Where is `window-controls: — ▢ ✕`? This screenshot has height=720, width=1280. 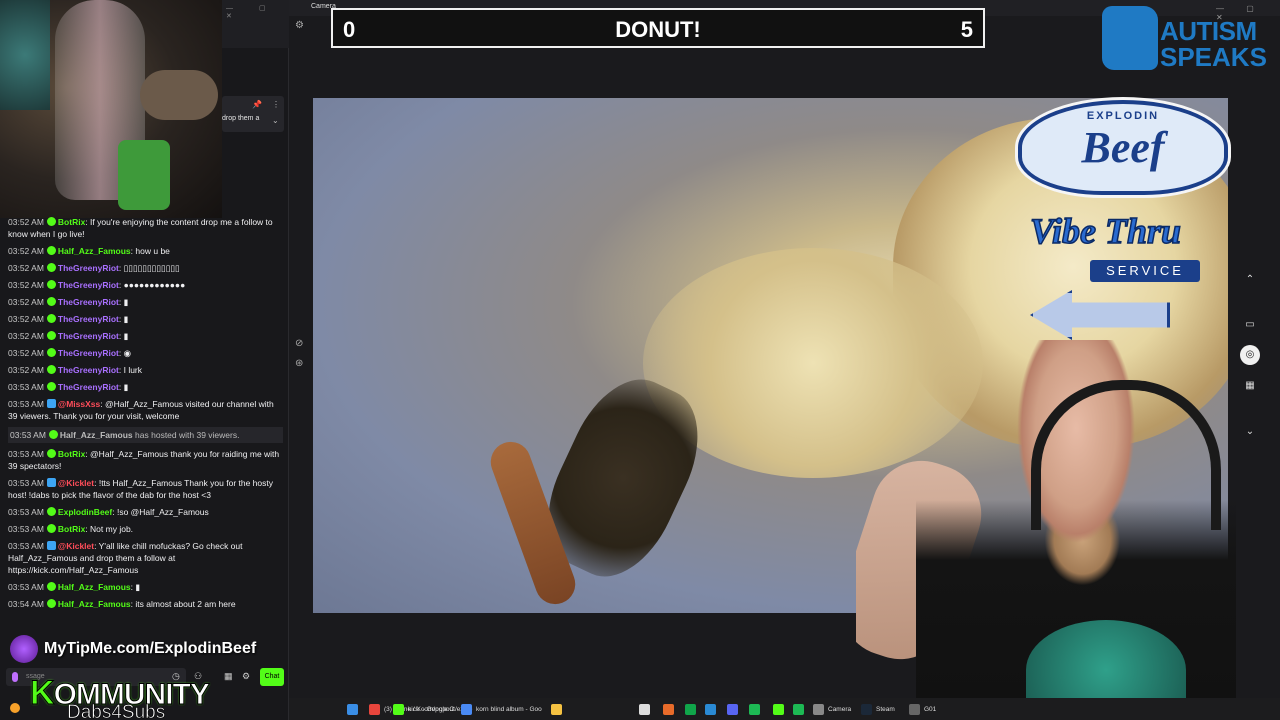 window-controls: — ▢ ✕ is located at coordinates (257, 12).